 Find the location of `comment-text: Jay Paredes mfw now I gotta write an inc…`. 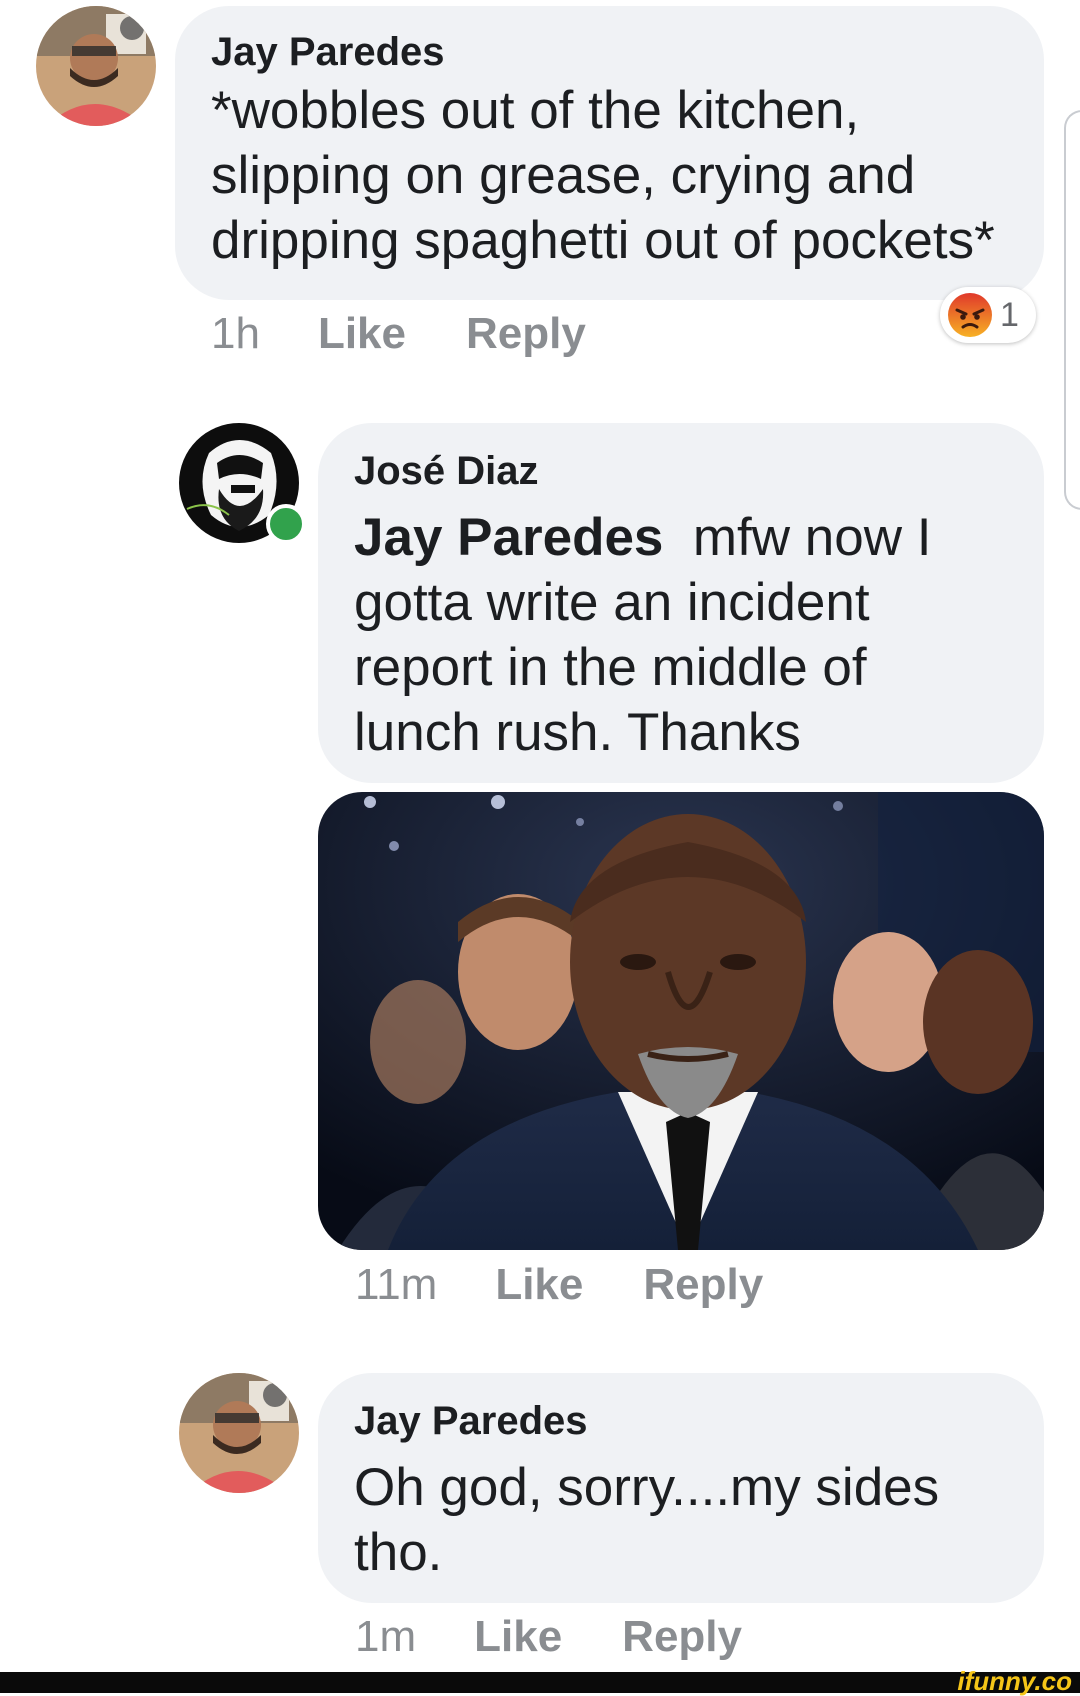

comment-text: Jay Paredes mfw now I gotta write an inc… is located at coordinates (681, 635).